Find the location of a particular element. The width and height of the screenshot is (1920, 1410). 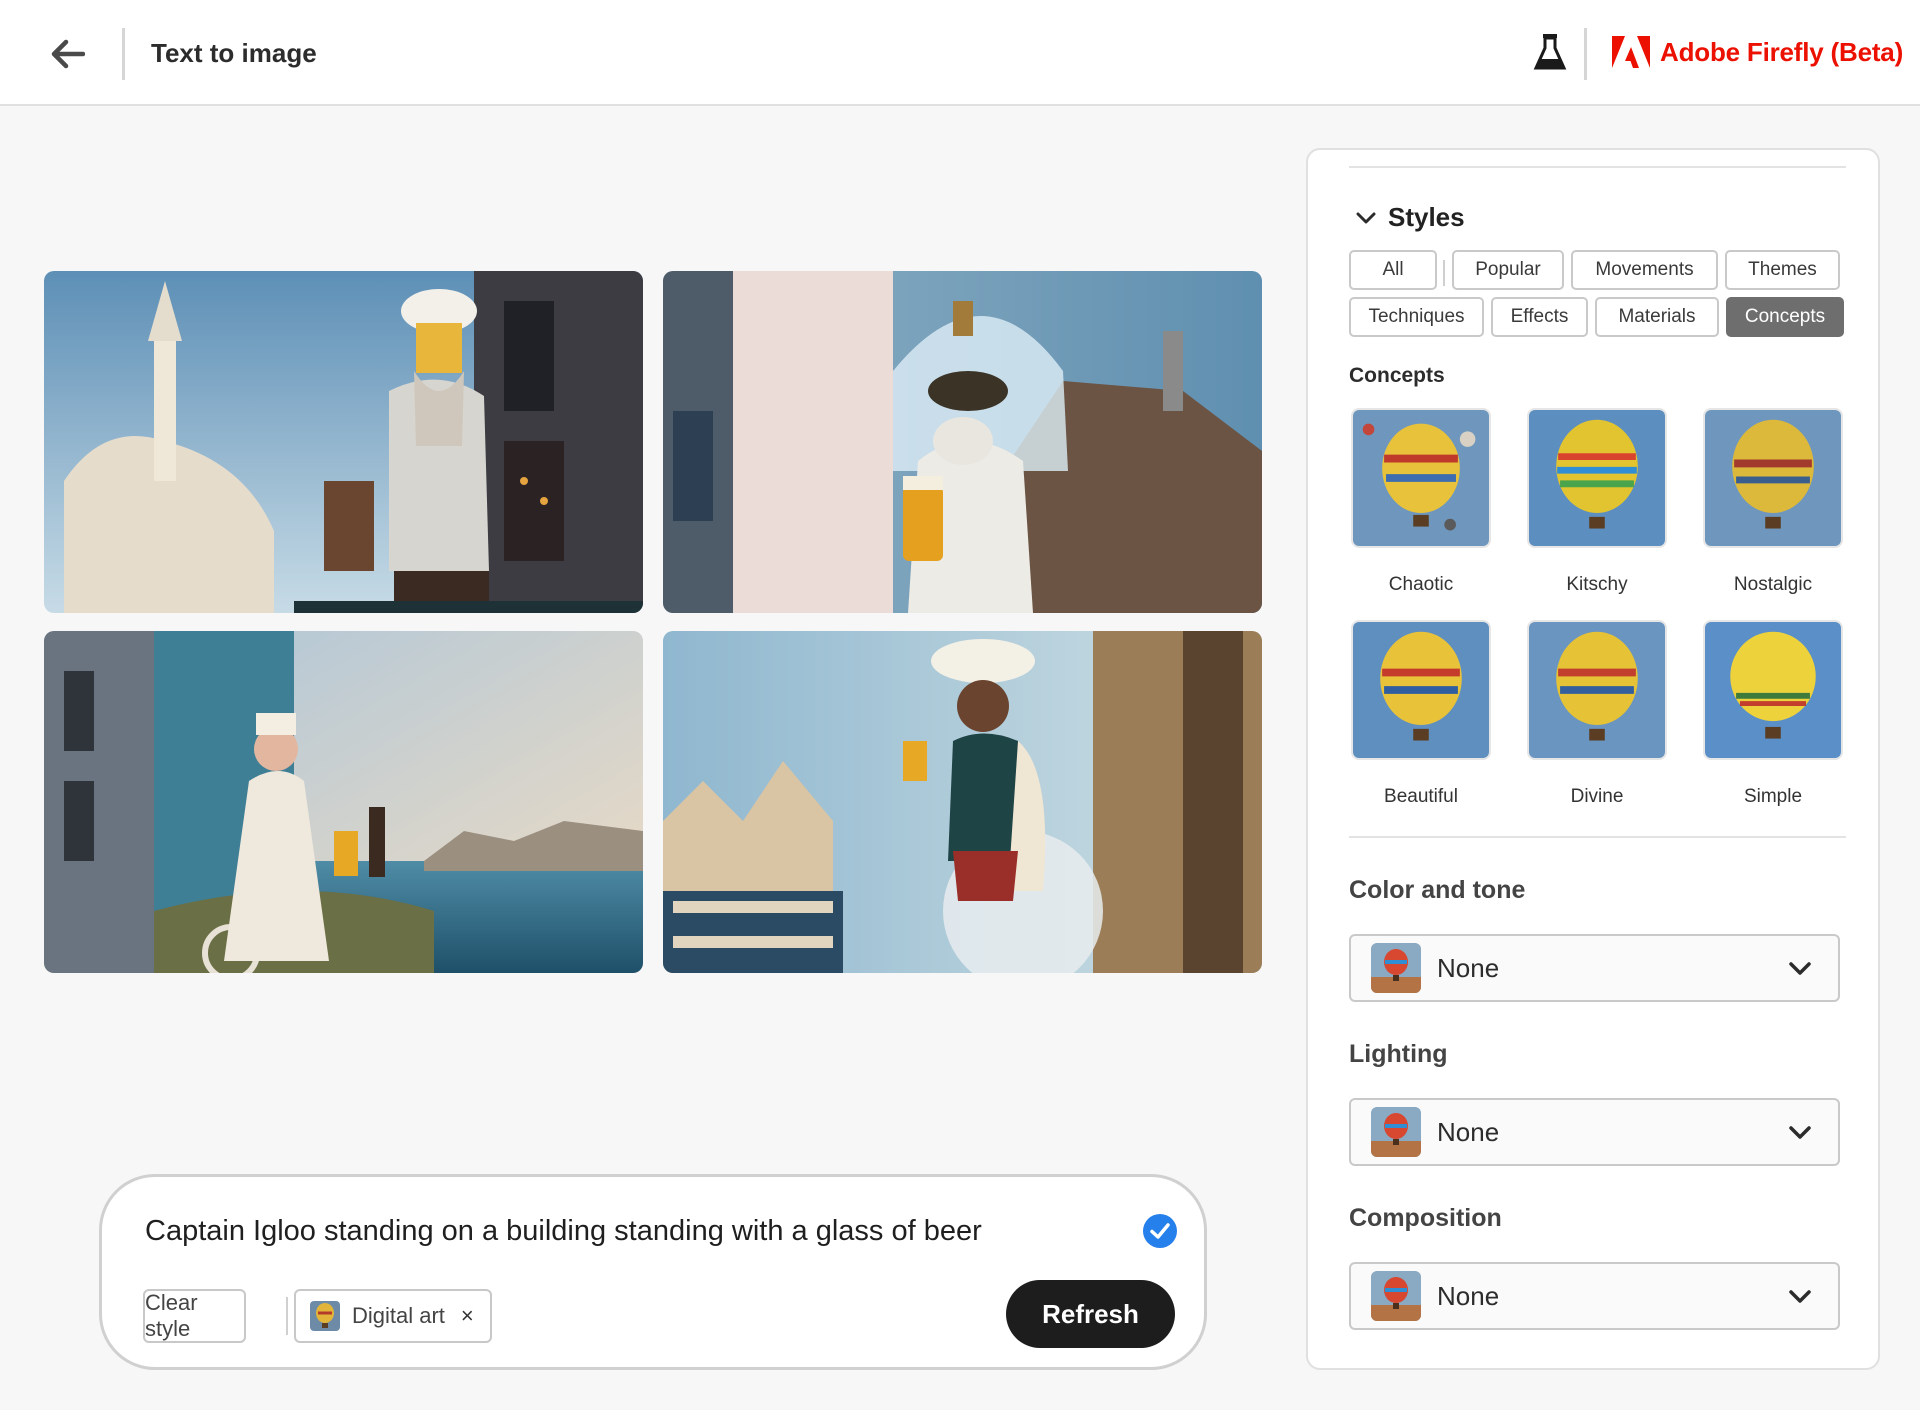

labs-button is located at coordinates (1550, 52).